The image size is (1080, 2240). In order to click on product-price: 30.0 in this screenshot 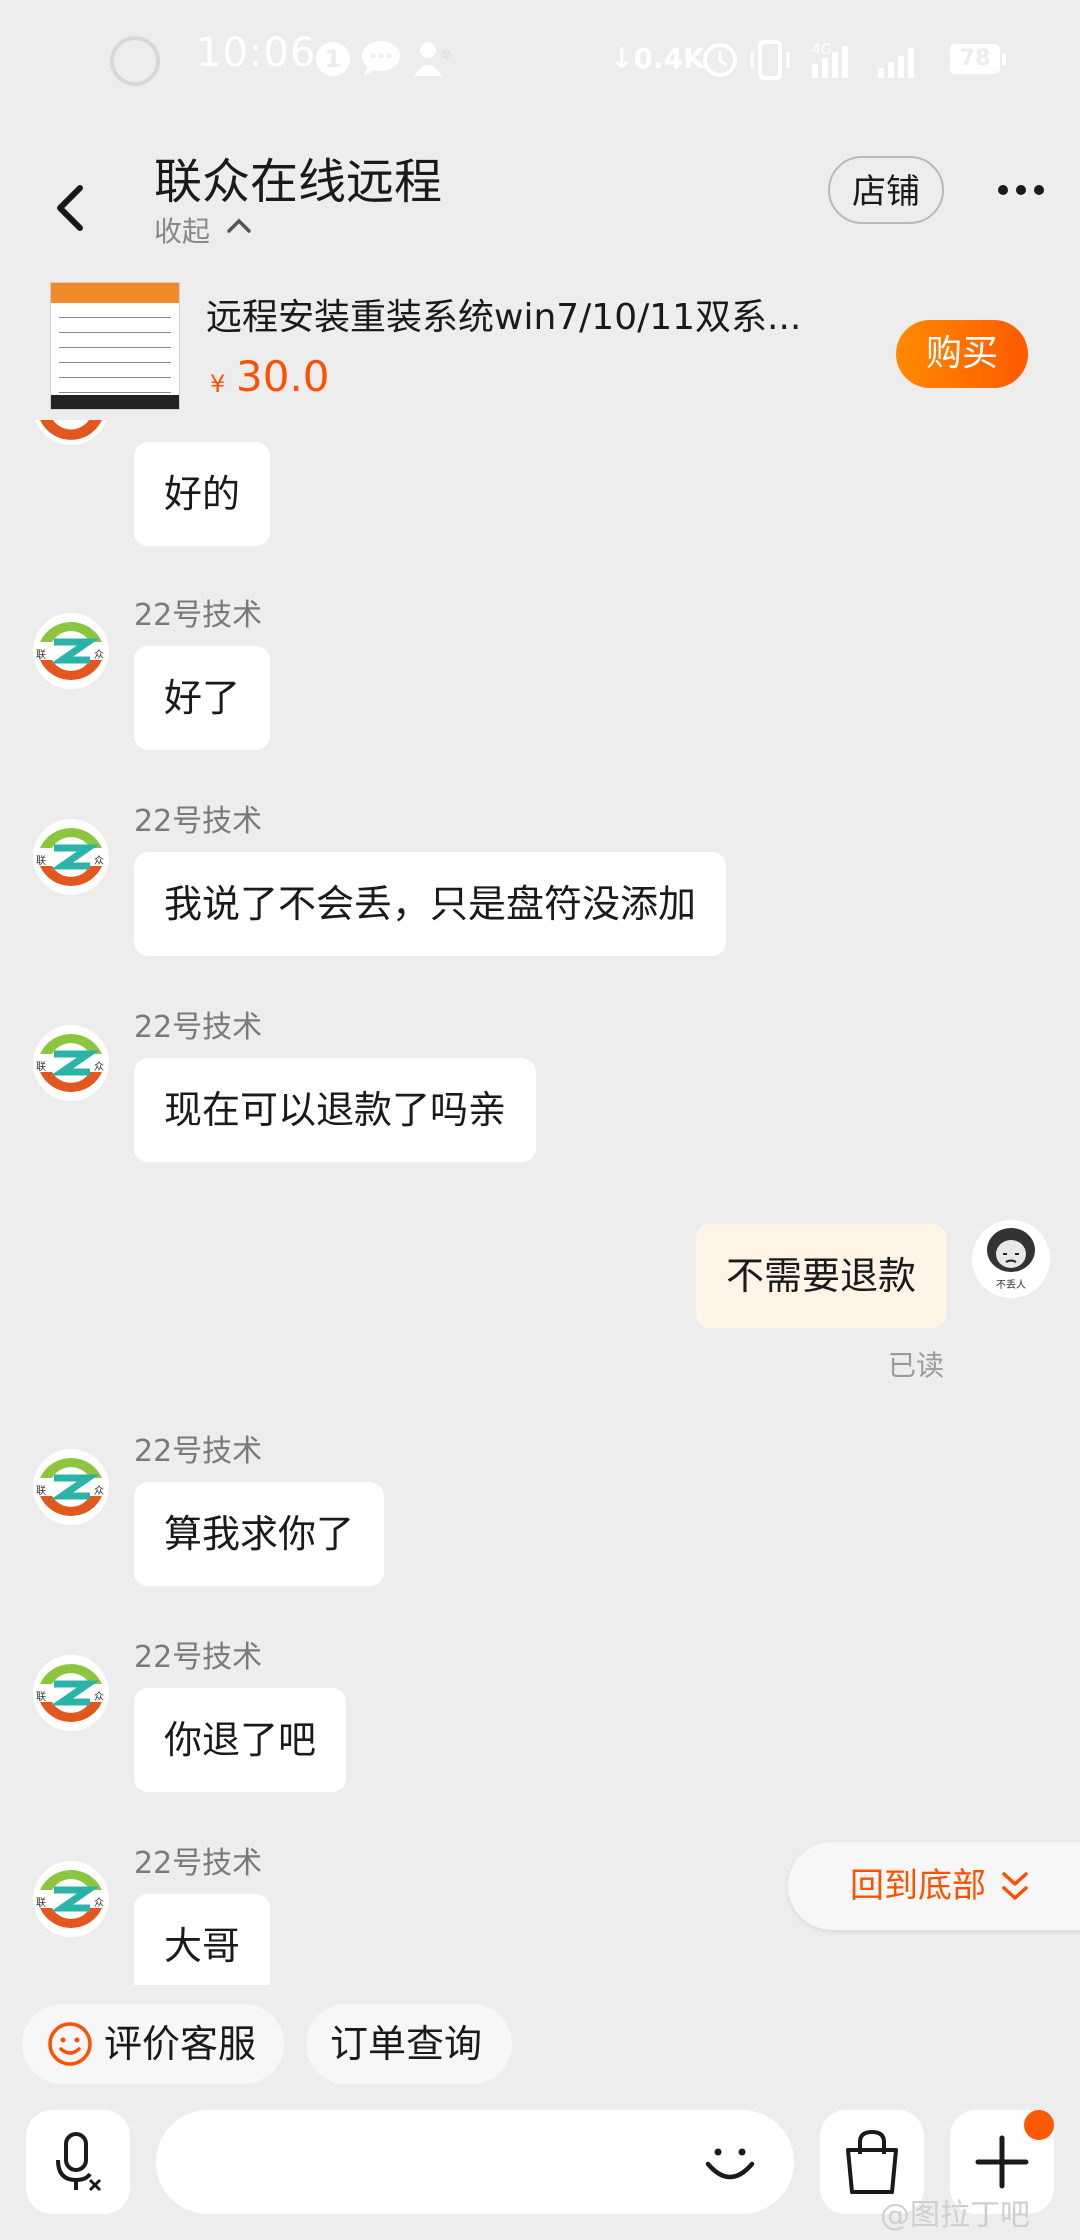, I will do `click(283, 376)`.